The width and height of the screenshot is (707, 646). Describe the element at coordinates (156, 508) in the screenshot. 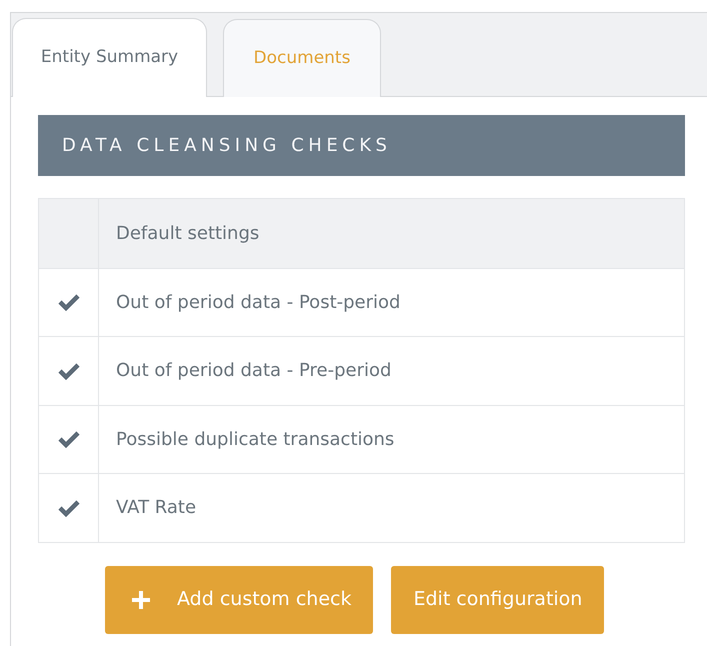

I see `check-name: VAT Rate` at that location.